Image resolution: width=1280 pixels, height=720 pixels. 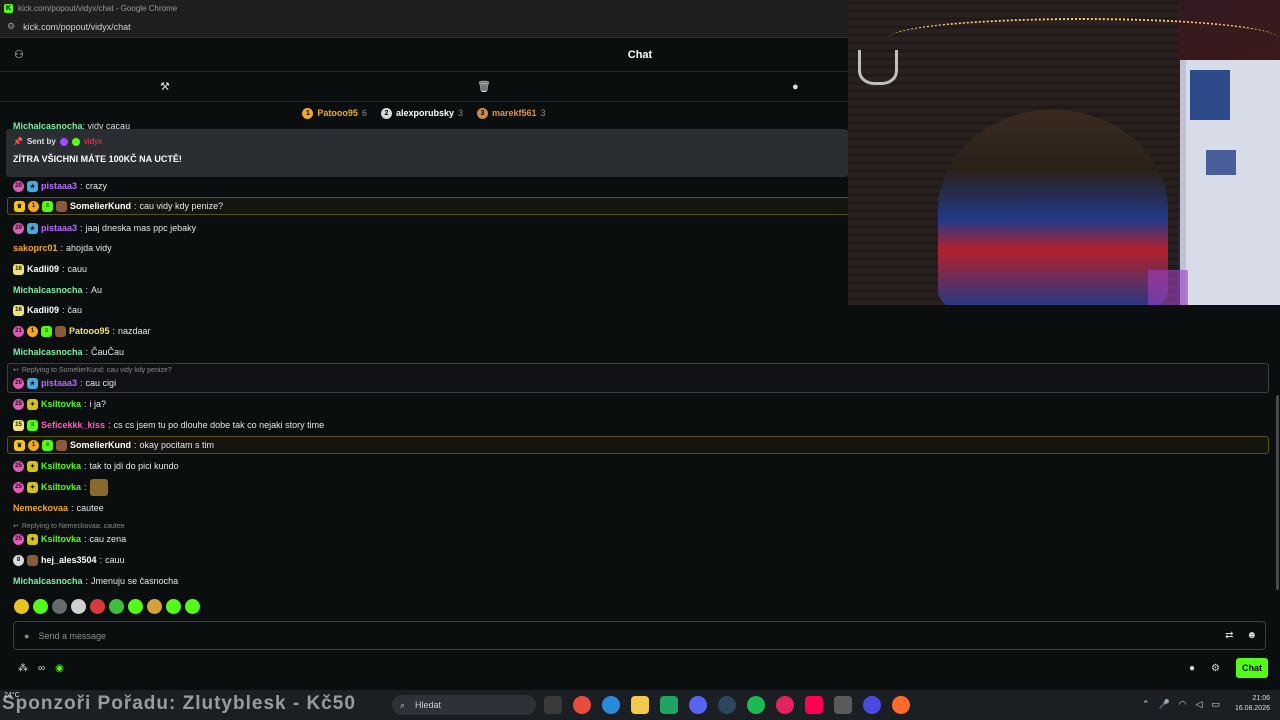 I want to click on chevron-up-icon: ⌃, so click(x=1146, y=704).